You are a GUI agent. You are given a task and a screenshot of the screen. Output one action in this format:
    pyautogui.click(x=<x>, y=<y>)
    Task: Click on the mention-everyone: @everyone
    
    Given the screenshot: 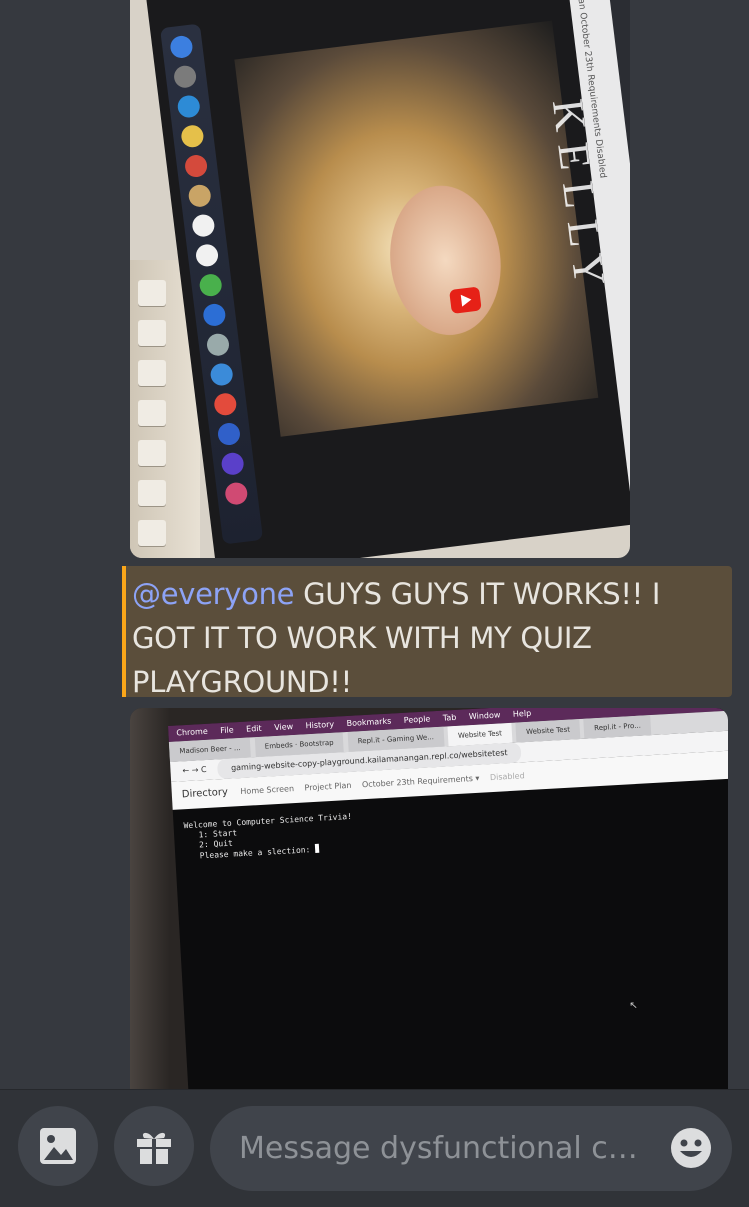 What is the action you would take?
    pyautogui.click(x=213, y=594)
    